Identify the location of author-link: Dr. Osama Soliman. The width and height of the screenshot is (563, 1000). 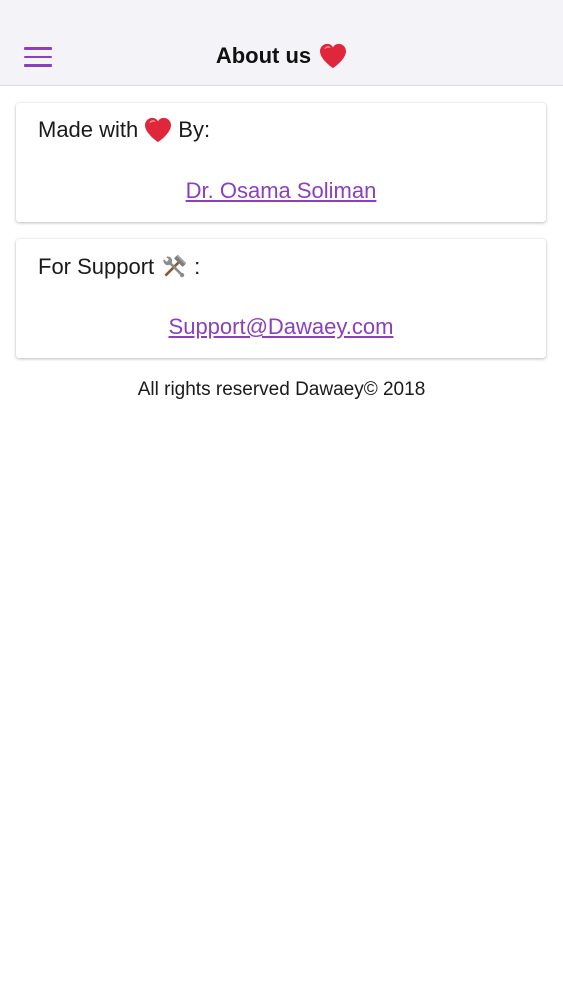
(281, 191).